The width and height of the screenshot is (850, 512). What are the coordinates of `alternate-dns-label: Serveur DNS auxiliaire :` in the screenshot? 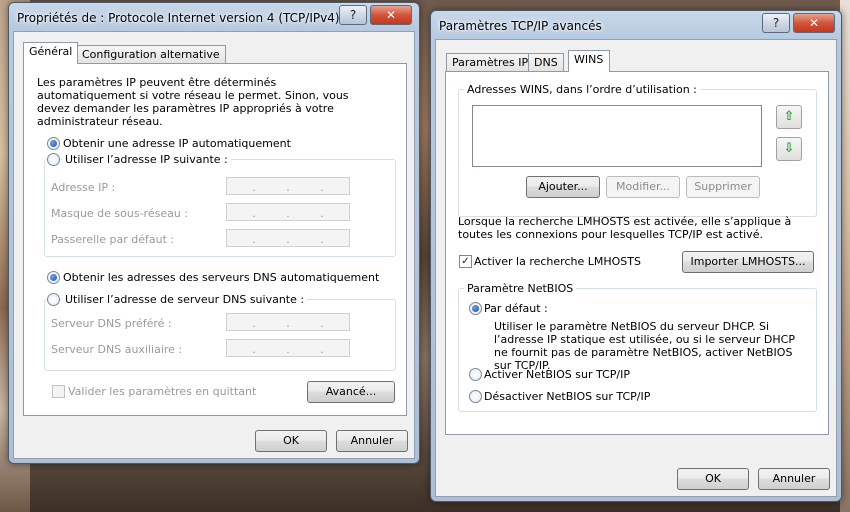 It's located at (117, 349).